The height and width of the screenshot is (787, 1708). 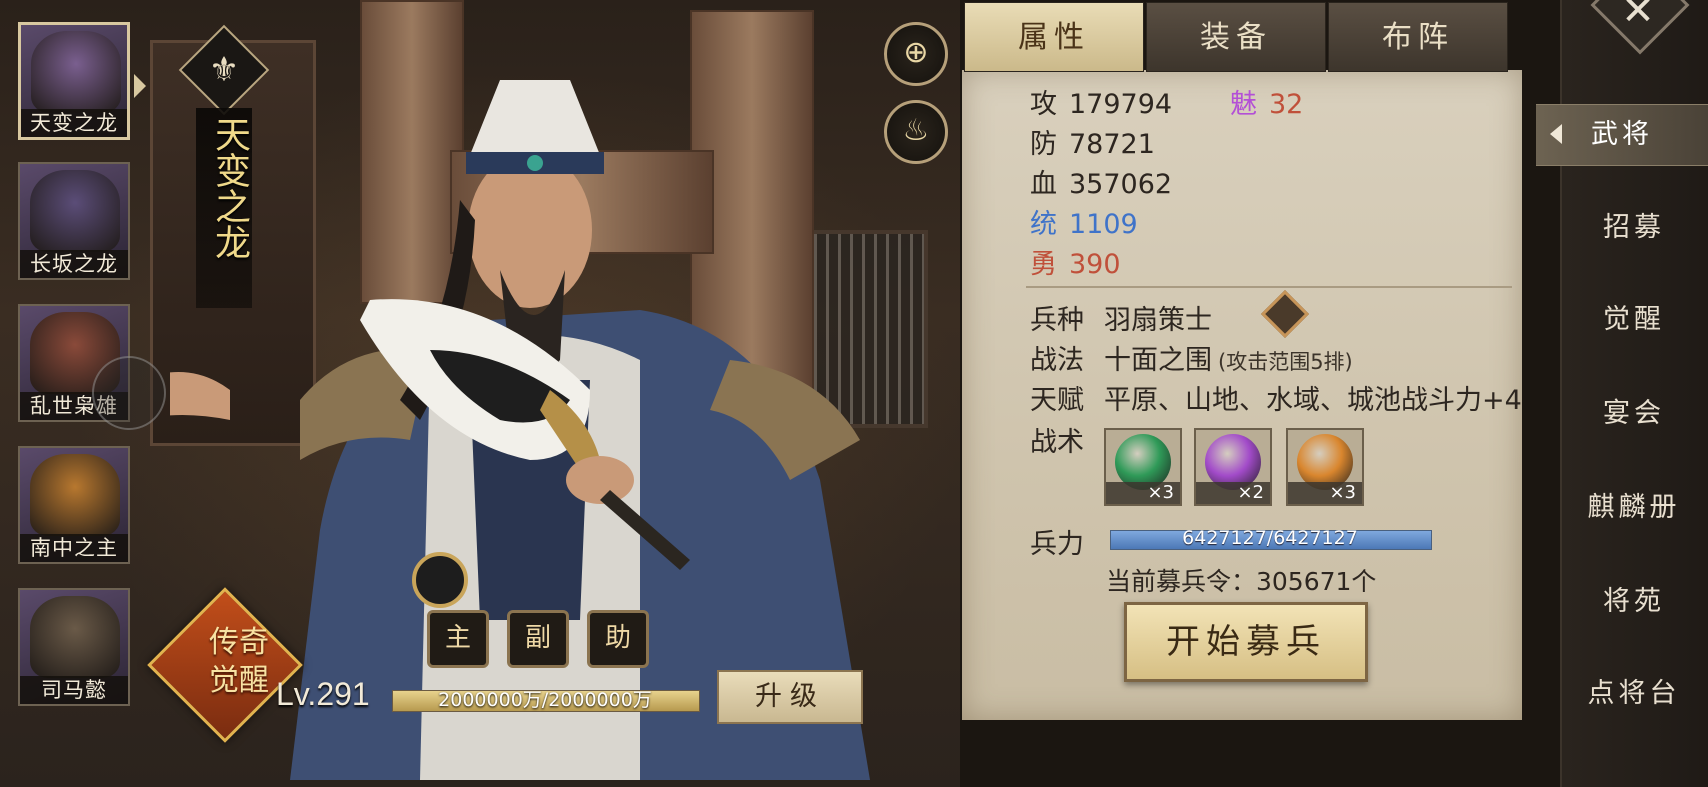 What do you see at coordinates (1092, 144) in the screenshot?
I see `stat-defense: 防 78721` at bounding box center [1092, 144].